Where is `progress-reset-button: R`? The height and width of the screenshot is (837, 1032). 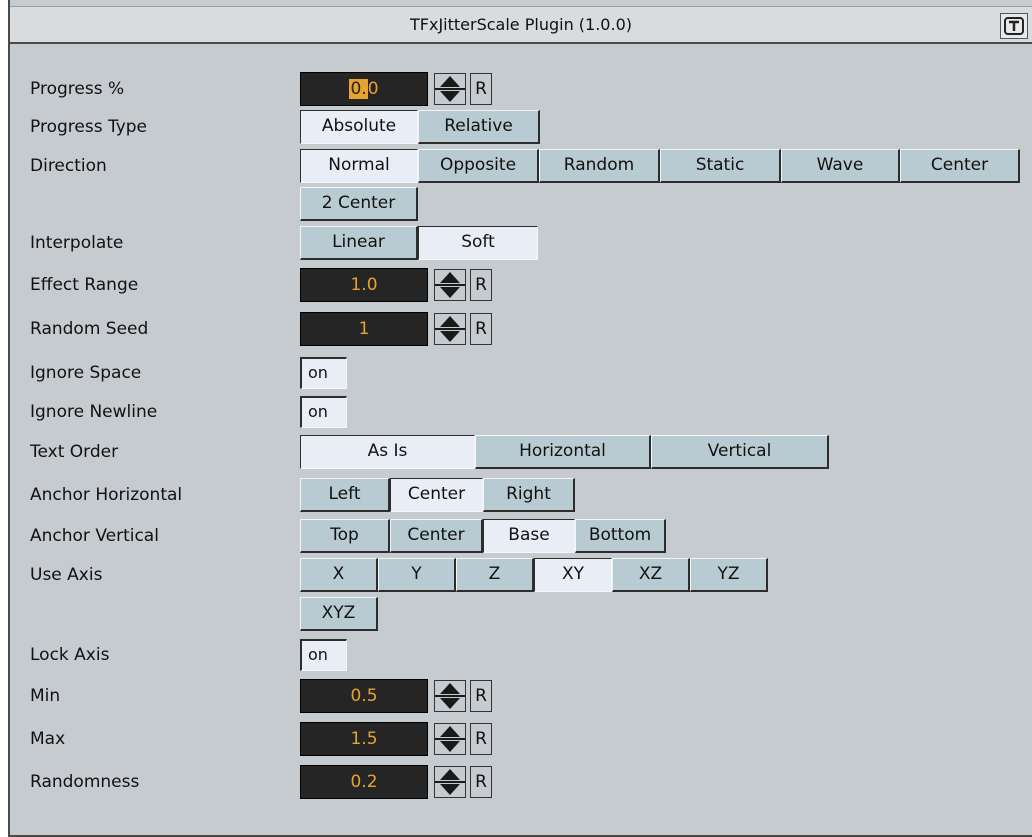 progress-reset-button: R is located at coordinates (481, 89).